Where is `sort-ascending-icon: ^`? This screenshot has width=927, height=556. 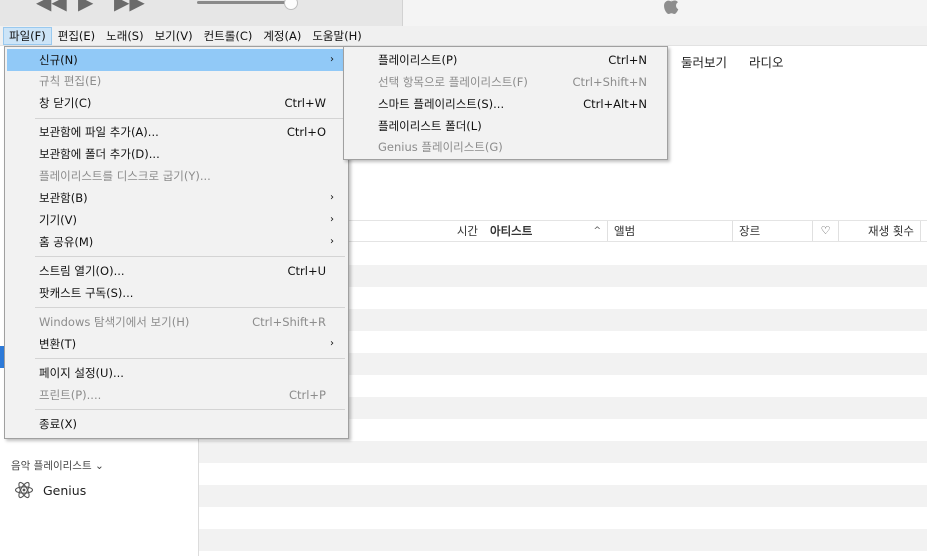 sort-ascending-icon: ^ is located at coordinates (597, 231).